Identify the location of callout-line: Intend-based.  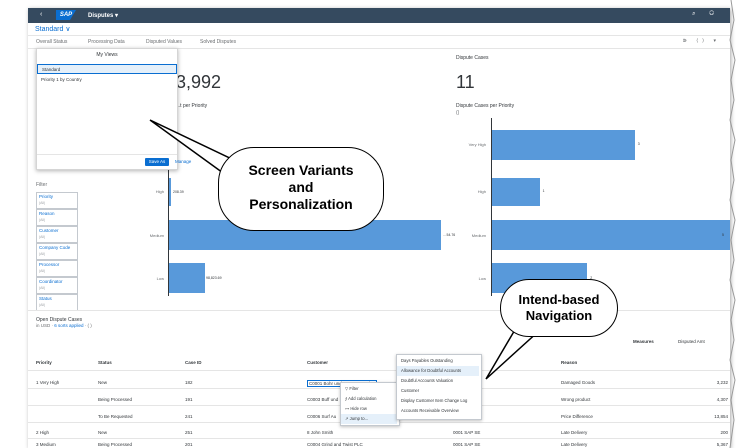
(559, 299).